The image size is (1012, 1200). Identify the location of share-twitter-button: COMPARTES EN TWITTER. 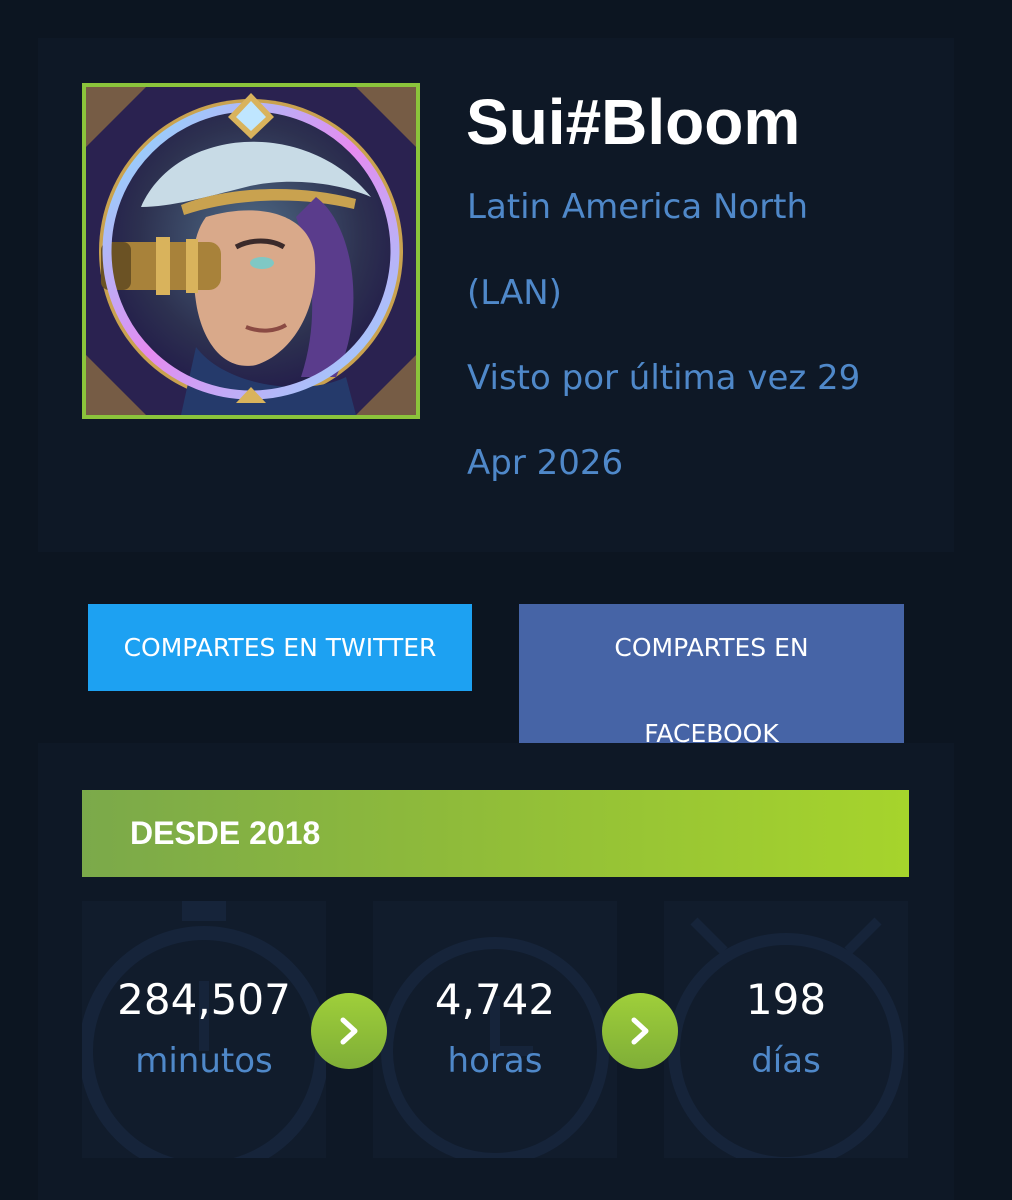
(280, 647).